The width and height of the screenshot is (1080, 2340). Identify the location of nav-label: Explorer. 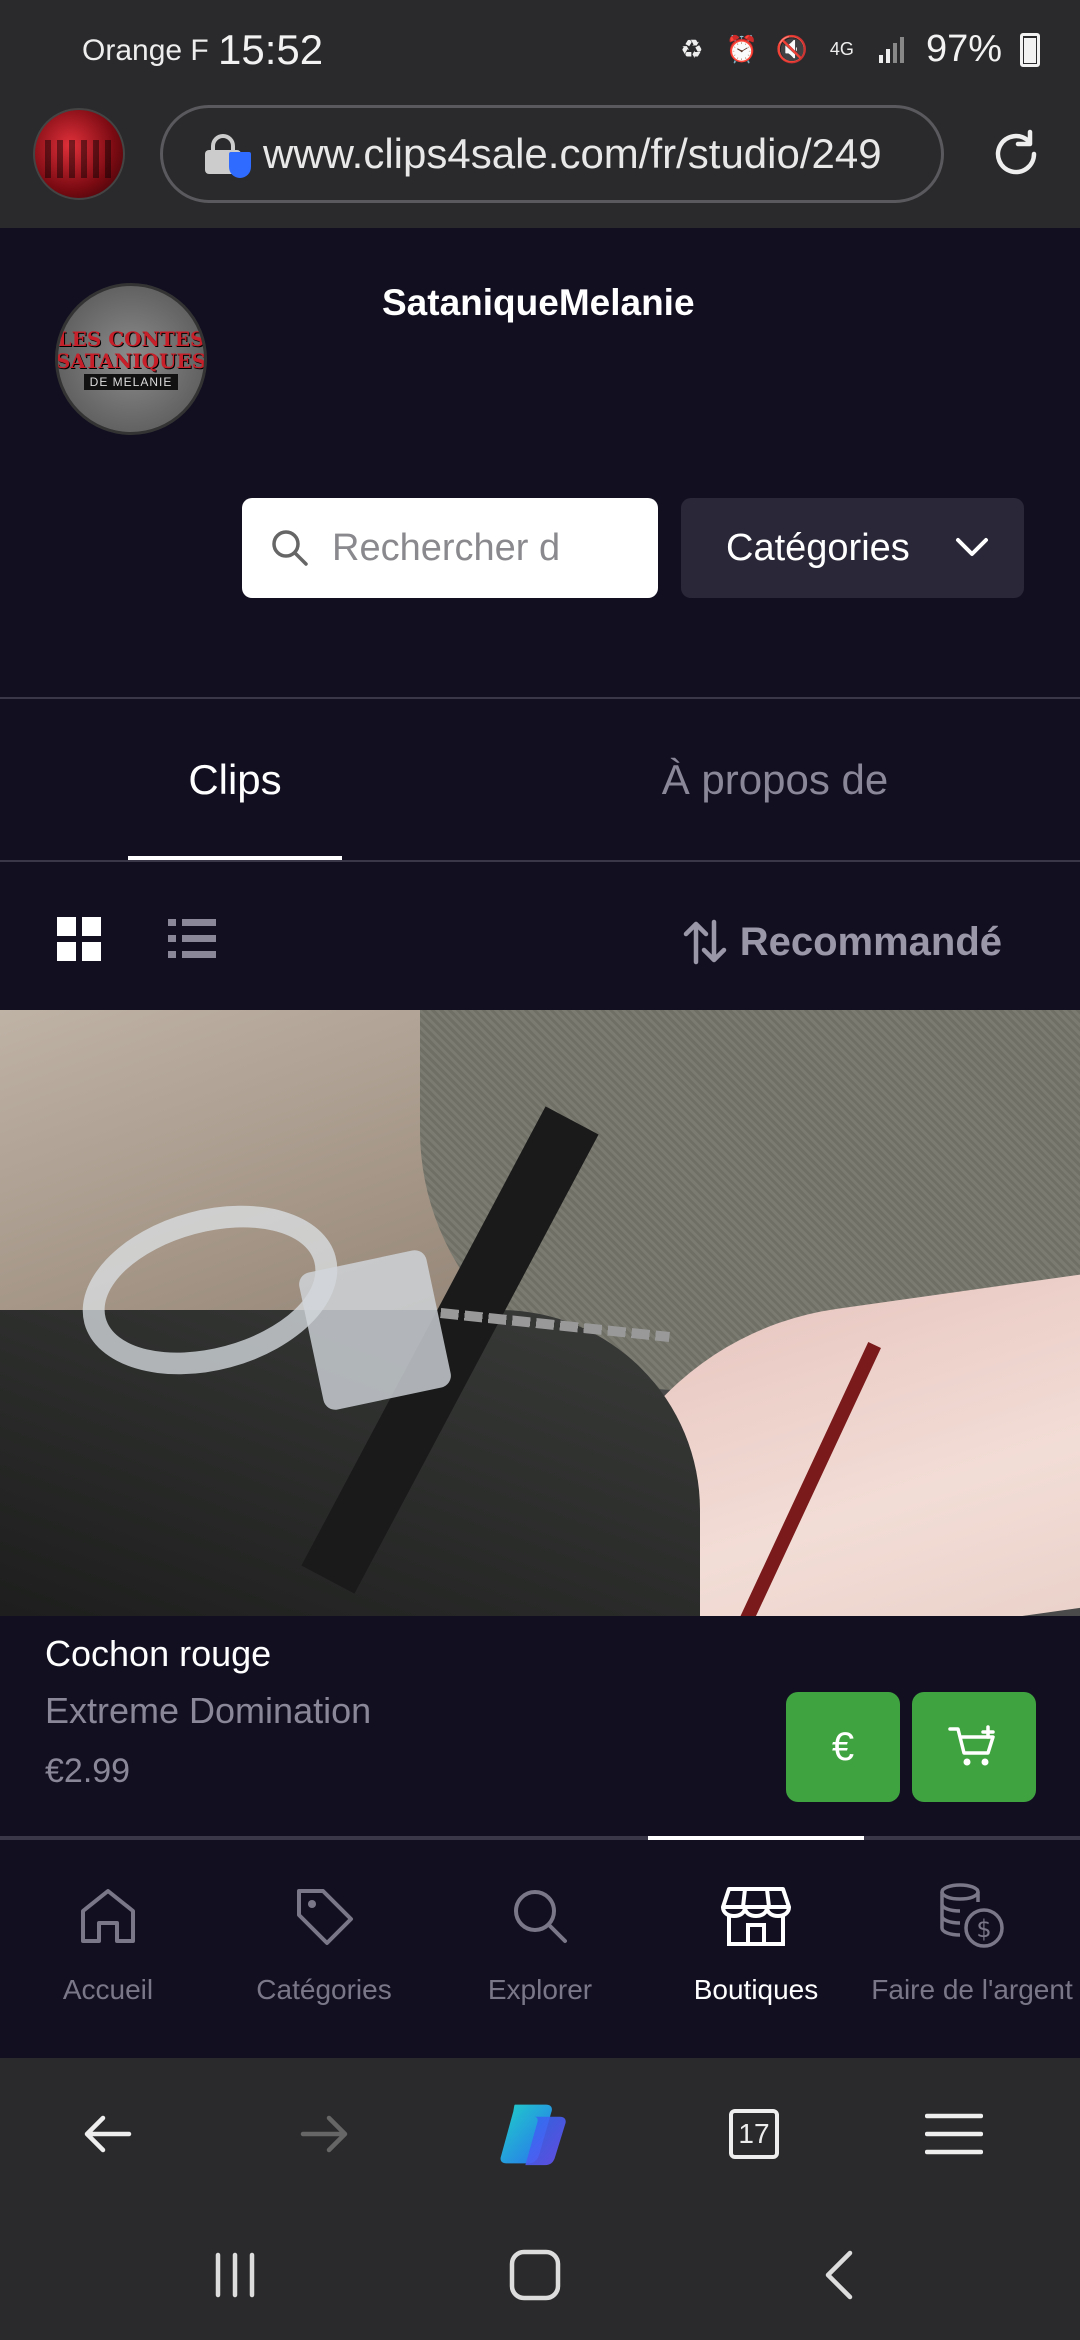
(540, 1989).